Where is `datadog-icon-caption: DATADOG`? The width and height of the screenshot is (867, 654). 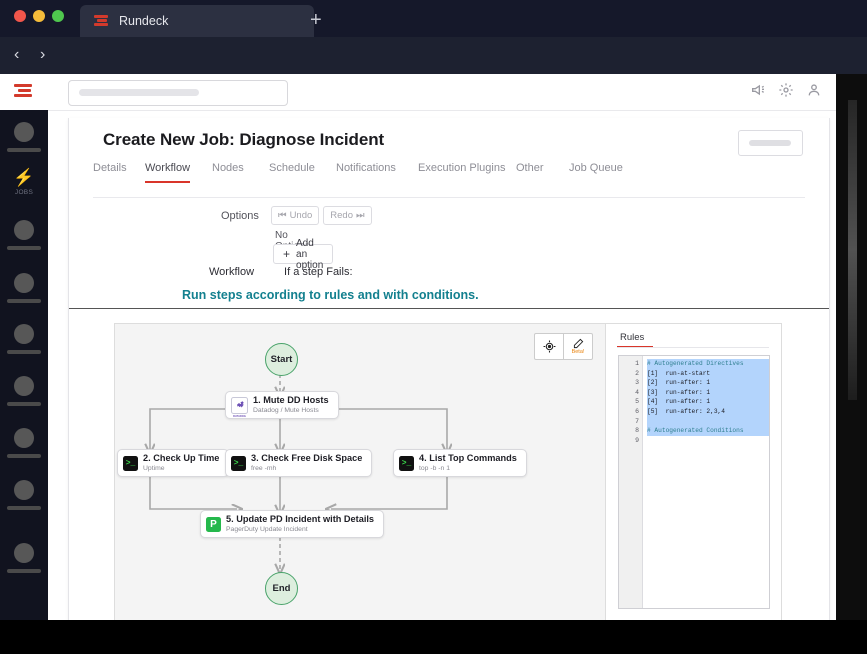
datadog-icon-caption: DATADOG is located at coordinates (239, 416).